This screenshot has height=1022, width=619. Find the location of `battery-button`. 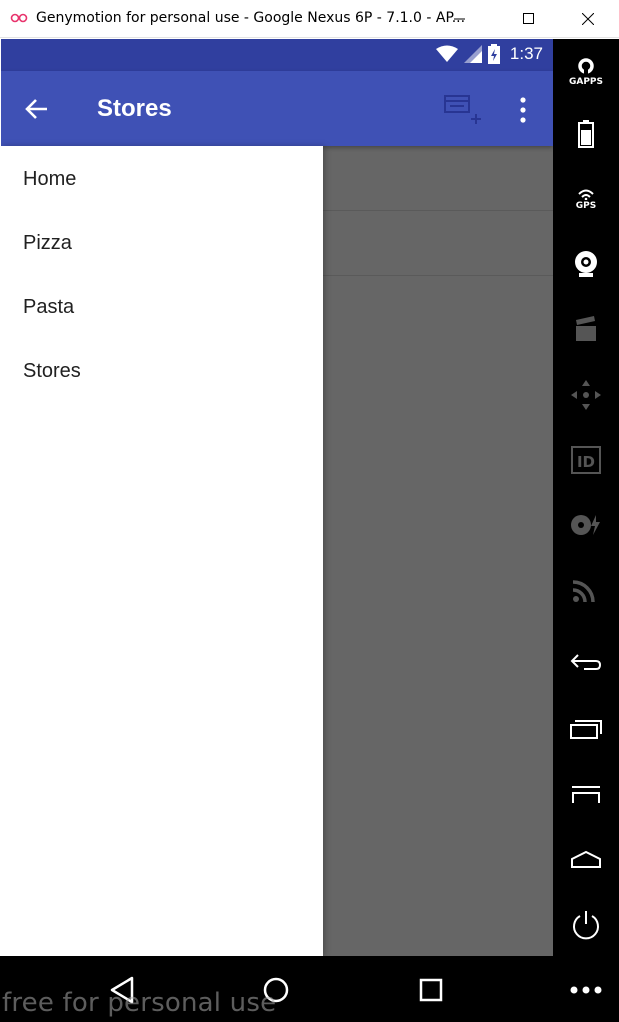

battery-button is located at coordinates (586, 134).